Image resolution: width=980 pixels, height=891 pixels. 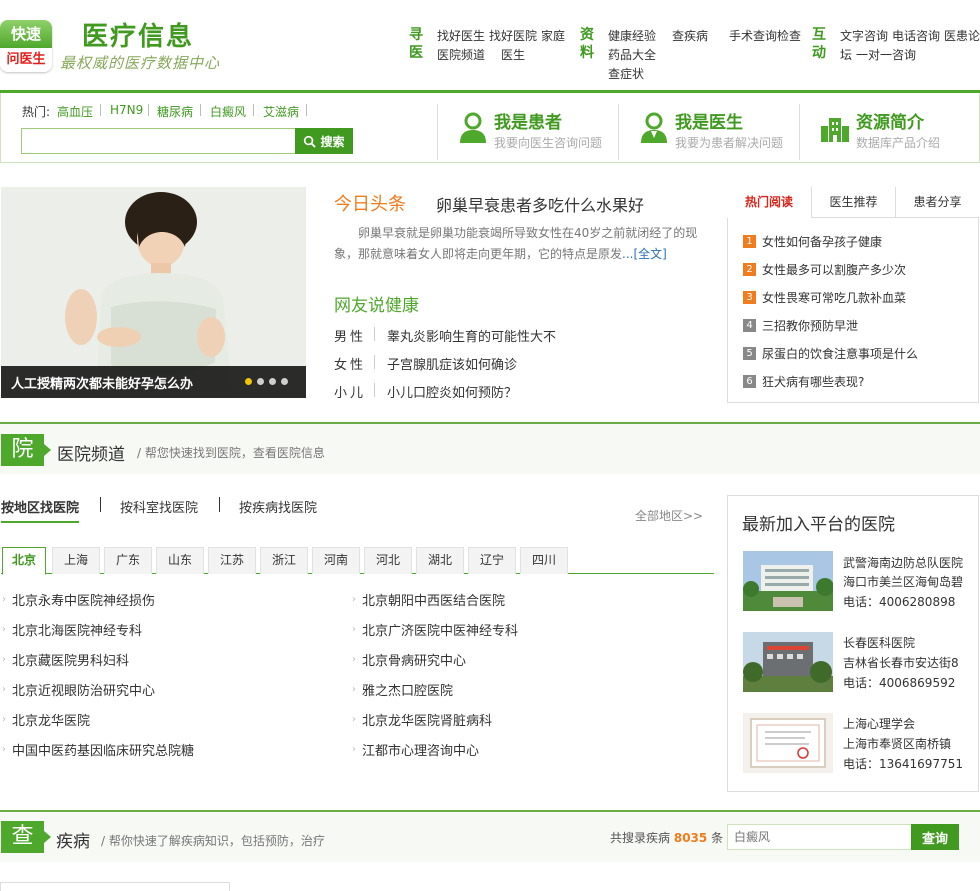 What do you see at coordinates (540, 204) in the screenshot?
I see `today-headline: 卵巢早衰患者多吃什么水果好` at bounding box center [540, 204].